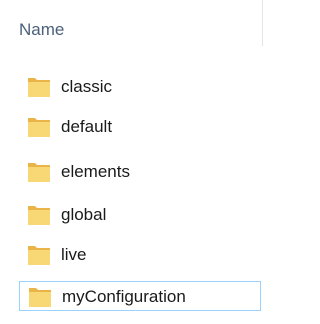 This screenshot has width=320, height=324. I want to click on folder-item-elements: elements, so click(140, 172).